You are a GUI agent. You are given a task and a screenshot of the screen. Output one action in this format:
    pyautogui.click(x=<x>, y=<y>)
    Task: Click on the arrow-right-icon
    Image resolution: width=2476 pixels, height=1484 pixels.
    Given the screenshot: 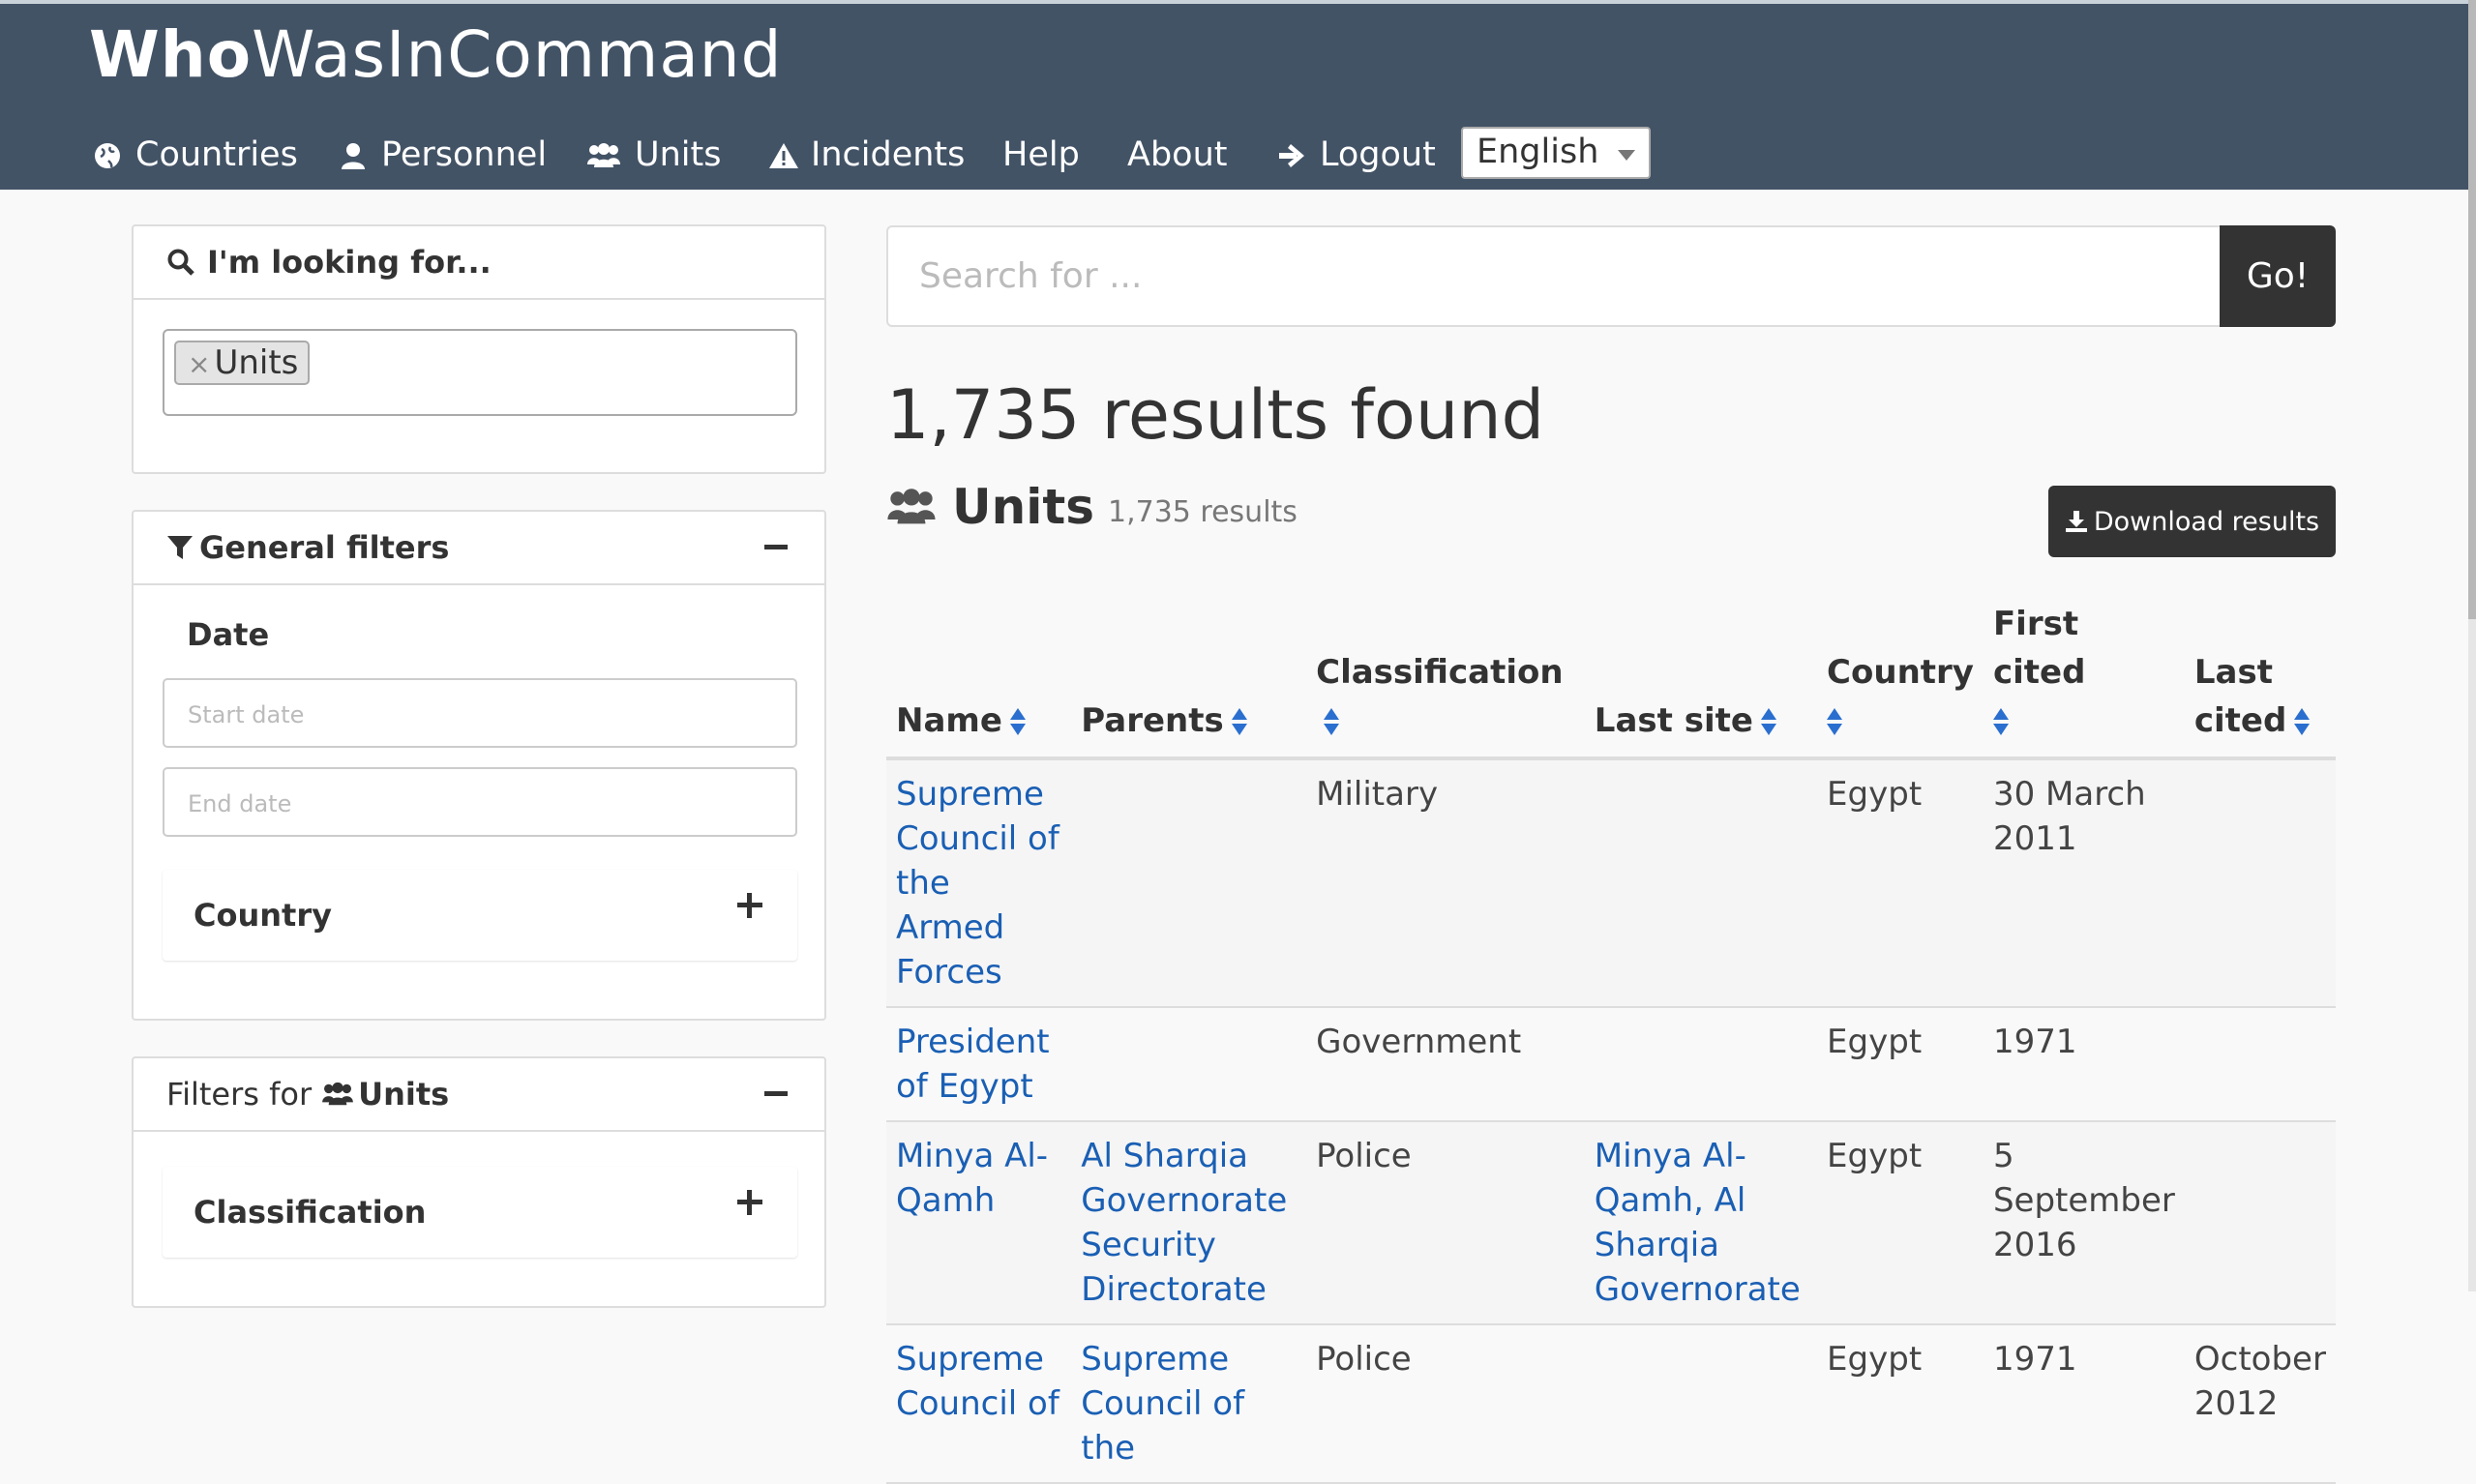 What is the action you would take?
    pyautogui.click(x=1292, y=154)
    